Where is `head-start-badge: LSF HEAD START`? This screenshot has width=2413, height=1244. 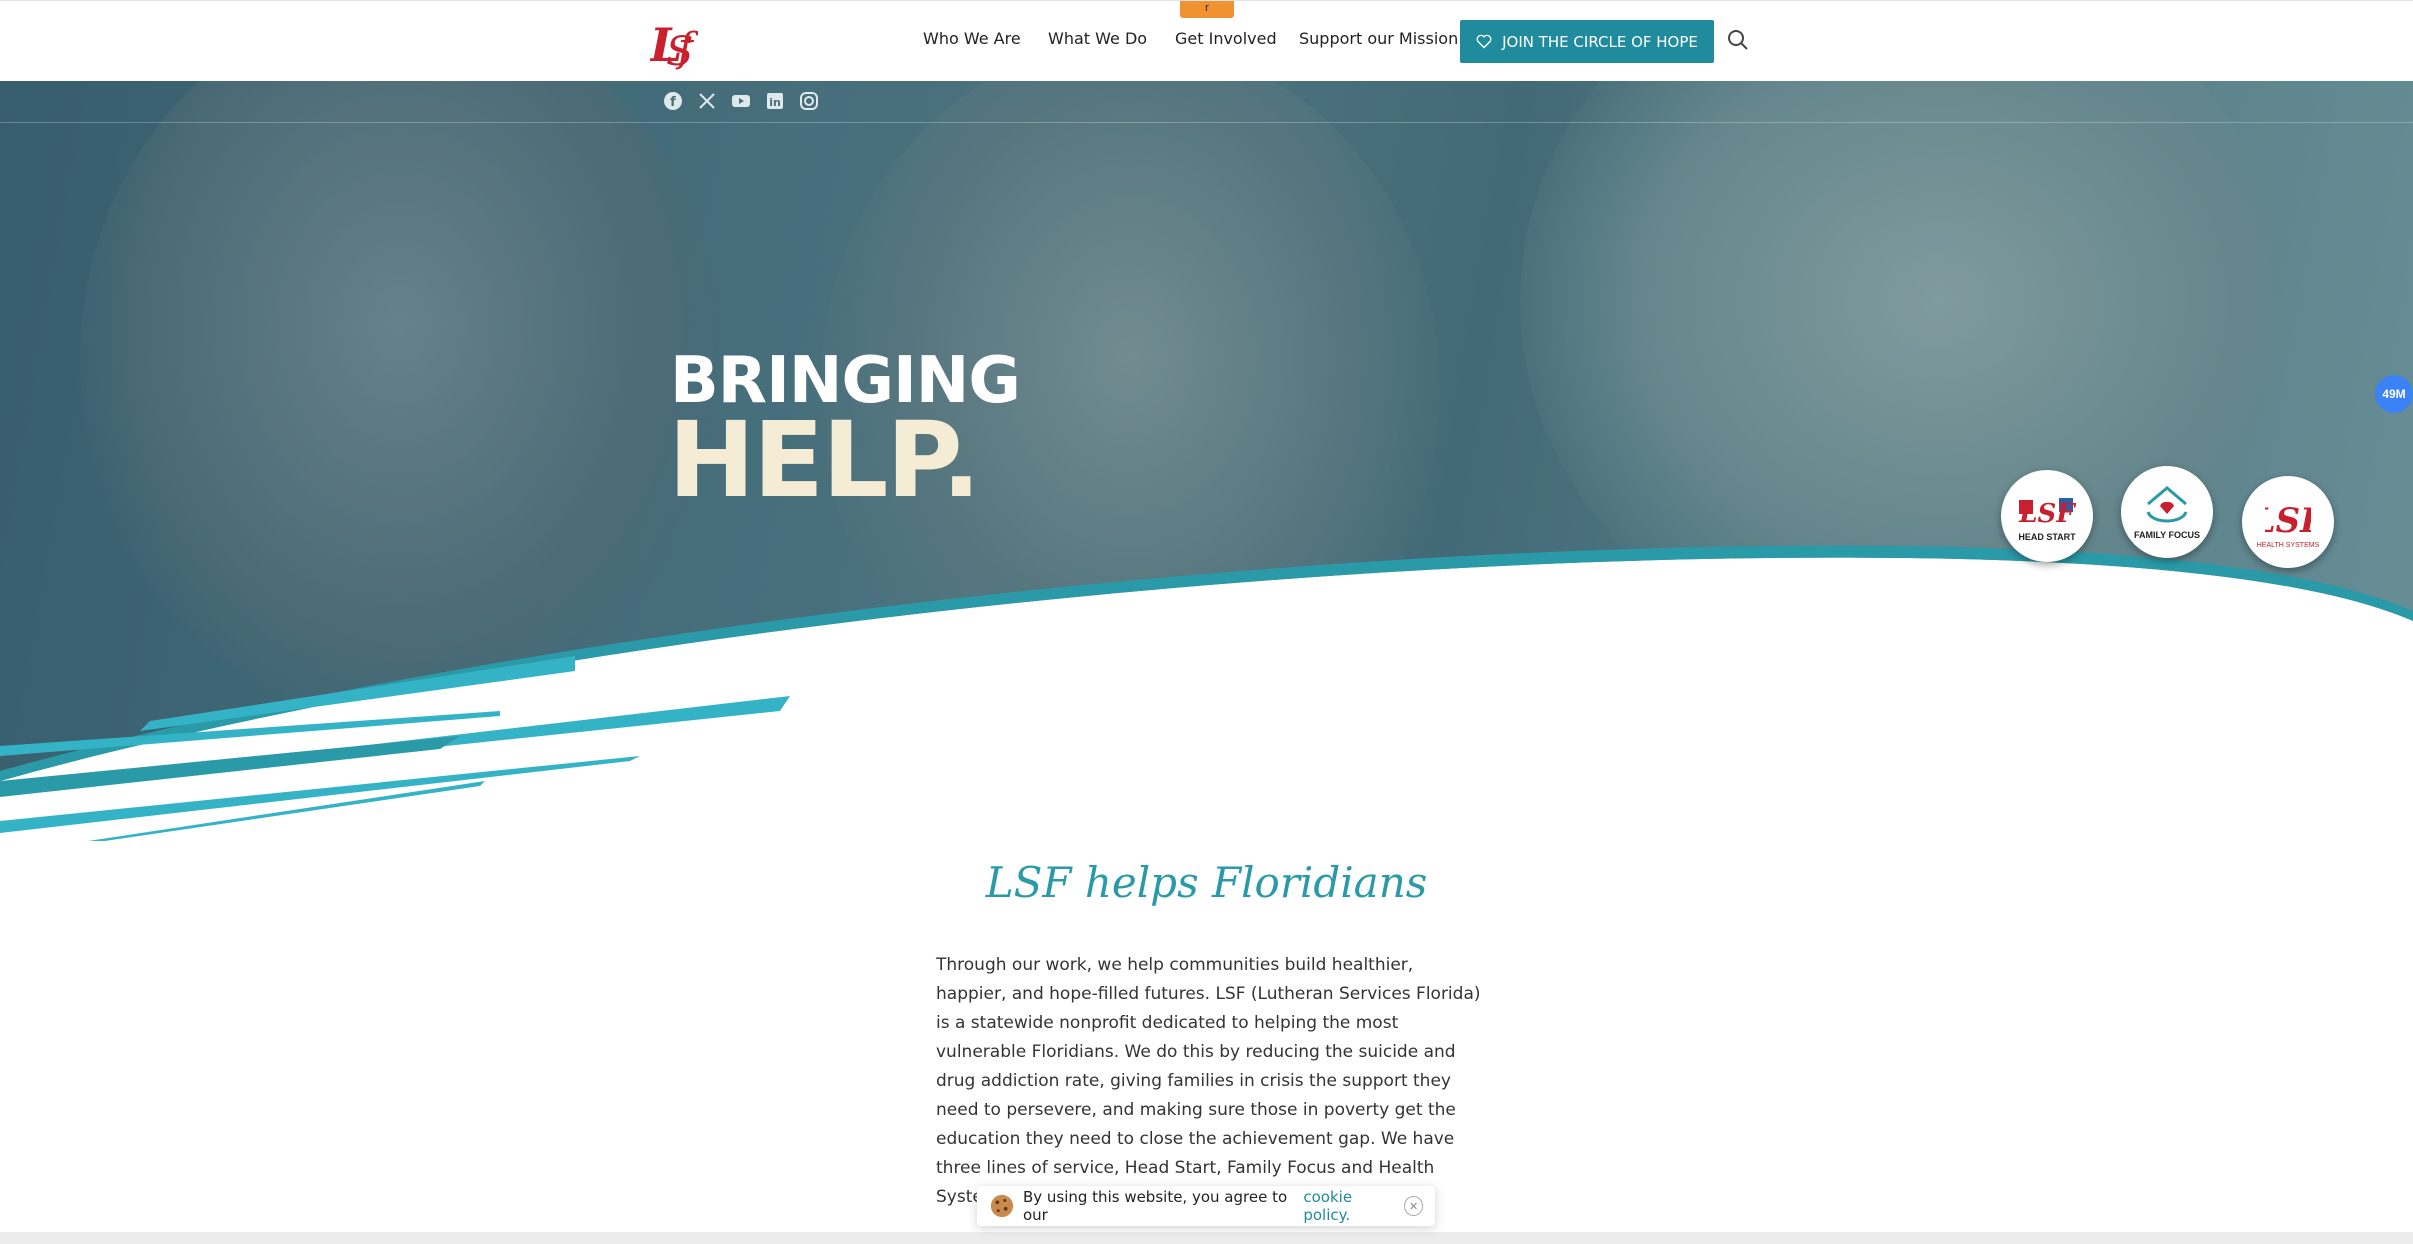
head-start-badge: LSF HEAD START is located at coordinates (2047, 516).